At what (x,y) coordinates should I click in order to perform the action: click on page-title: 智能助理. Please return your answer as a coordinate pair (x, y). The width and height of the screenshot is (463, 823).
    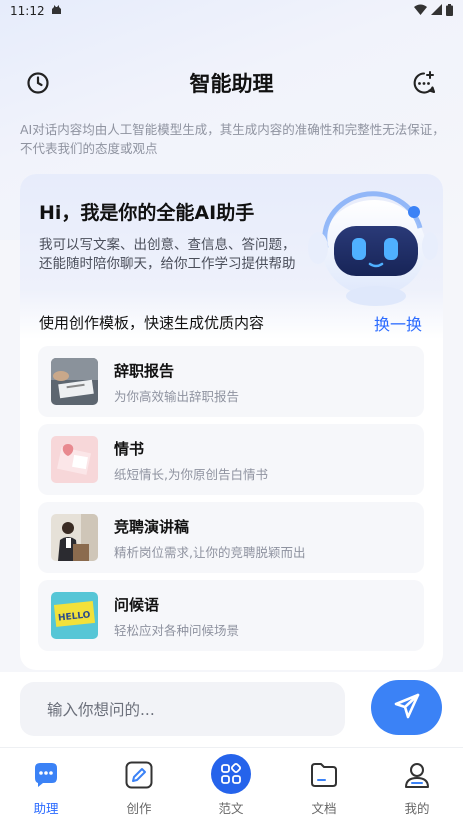
    Looking at the image, I should click on (231, 84).